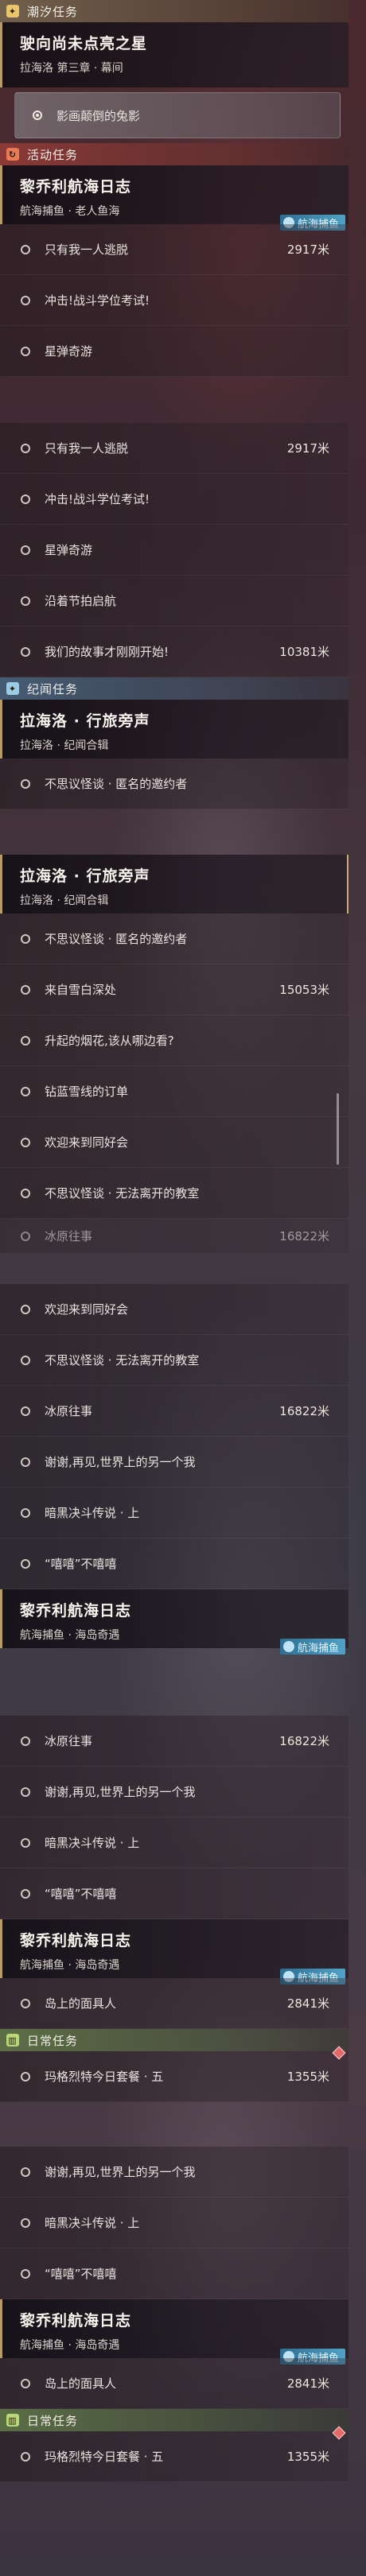 The height and width of the screenshot is (2576, 366). I want to click on fishing-tag: 航海捕鱼, so click(312, 1647).